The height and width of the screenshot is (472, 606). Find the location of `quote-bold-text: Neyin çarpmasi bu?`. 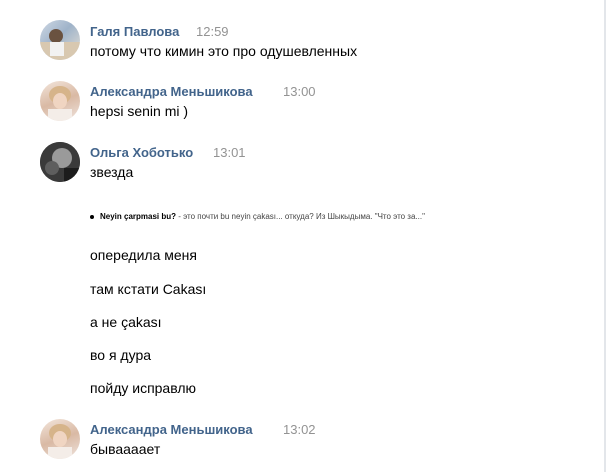

quote-bold-text: Neyin çarpmasi bu? is located at coordinates (138, 216).